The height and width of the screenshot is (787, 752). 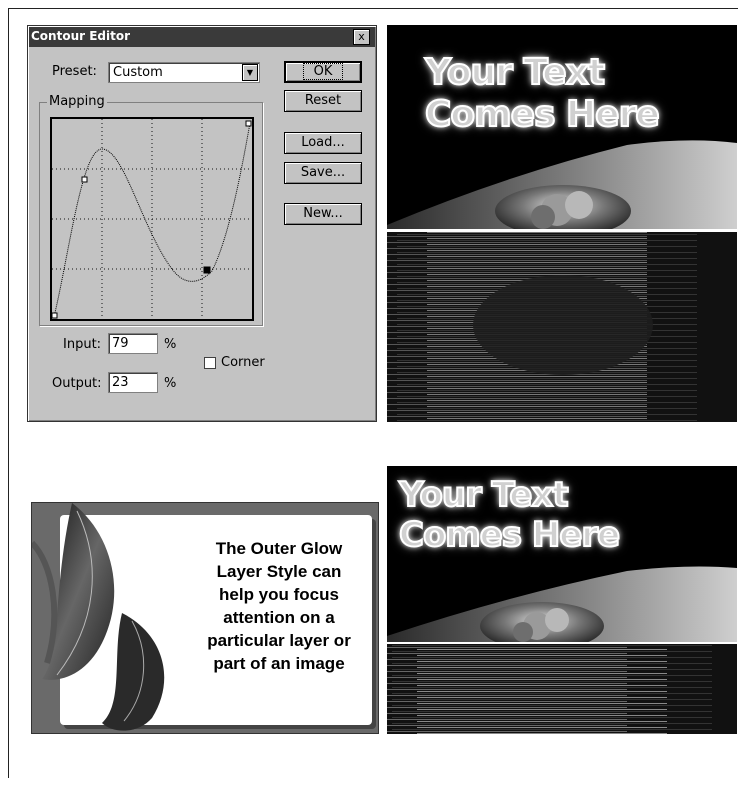 What do you see at coordinates (279, 640) in the screenshot?
I see `caption-line: particular layer or` at bounding box center [279, 640].